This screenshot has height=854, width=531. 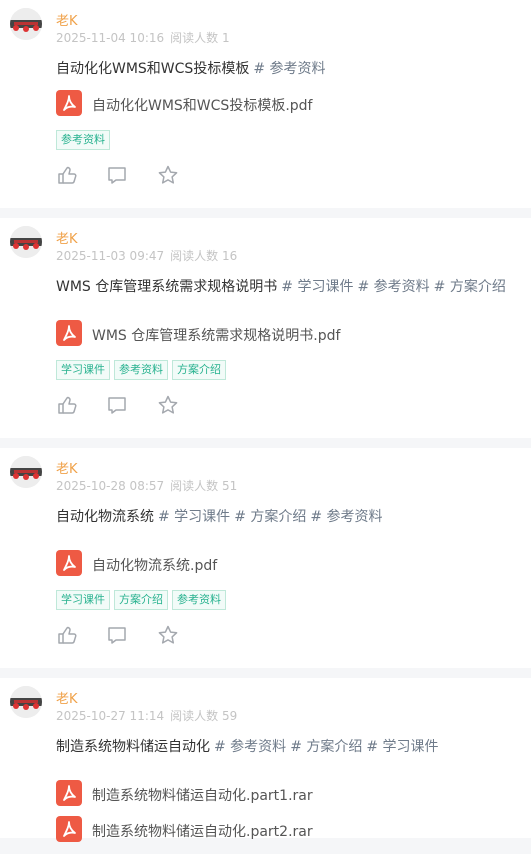 I want to click on read-count: 阅读人数 1, so click(x=200, y=38).